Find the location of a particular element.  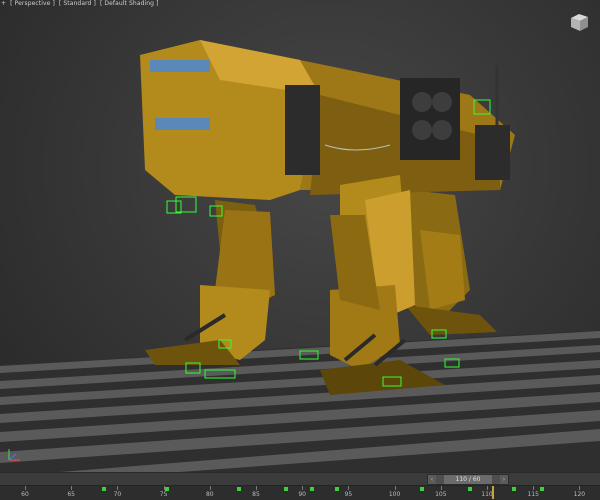

viewport-display-style: [ Default Shading ] is located at coordinates (129, 3).